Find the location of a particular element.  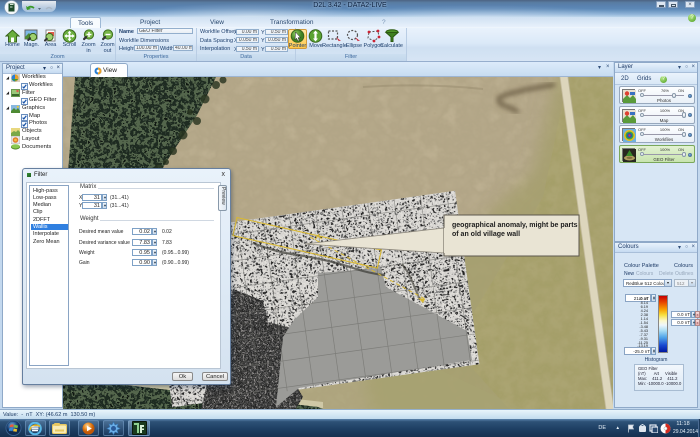

svg-text: of an old village wall is located at coordinates (486, 234).